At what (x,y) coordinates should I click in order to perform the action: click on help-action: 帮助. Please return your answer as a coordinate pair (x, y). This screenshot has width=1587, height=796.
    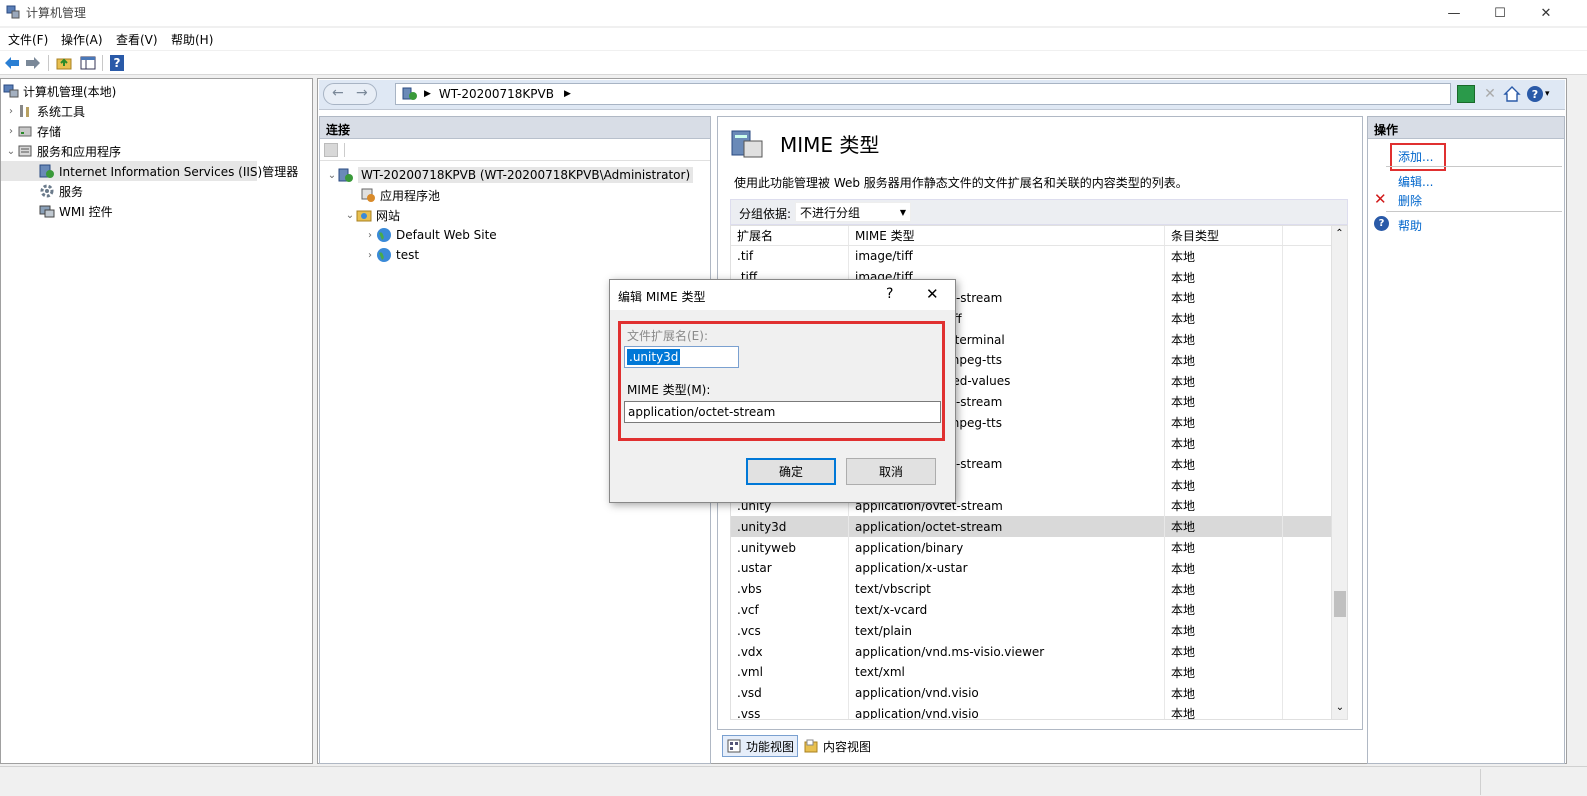
    Looking at the image, I should click on (1410, 225).